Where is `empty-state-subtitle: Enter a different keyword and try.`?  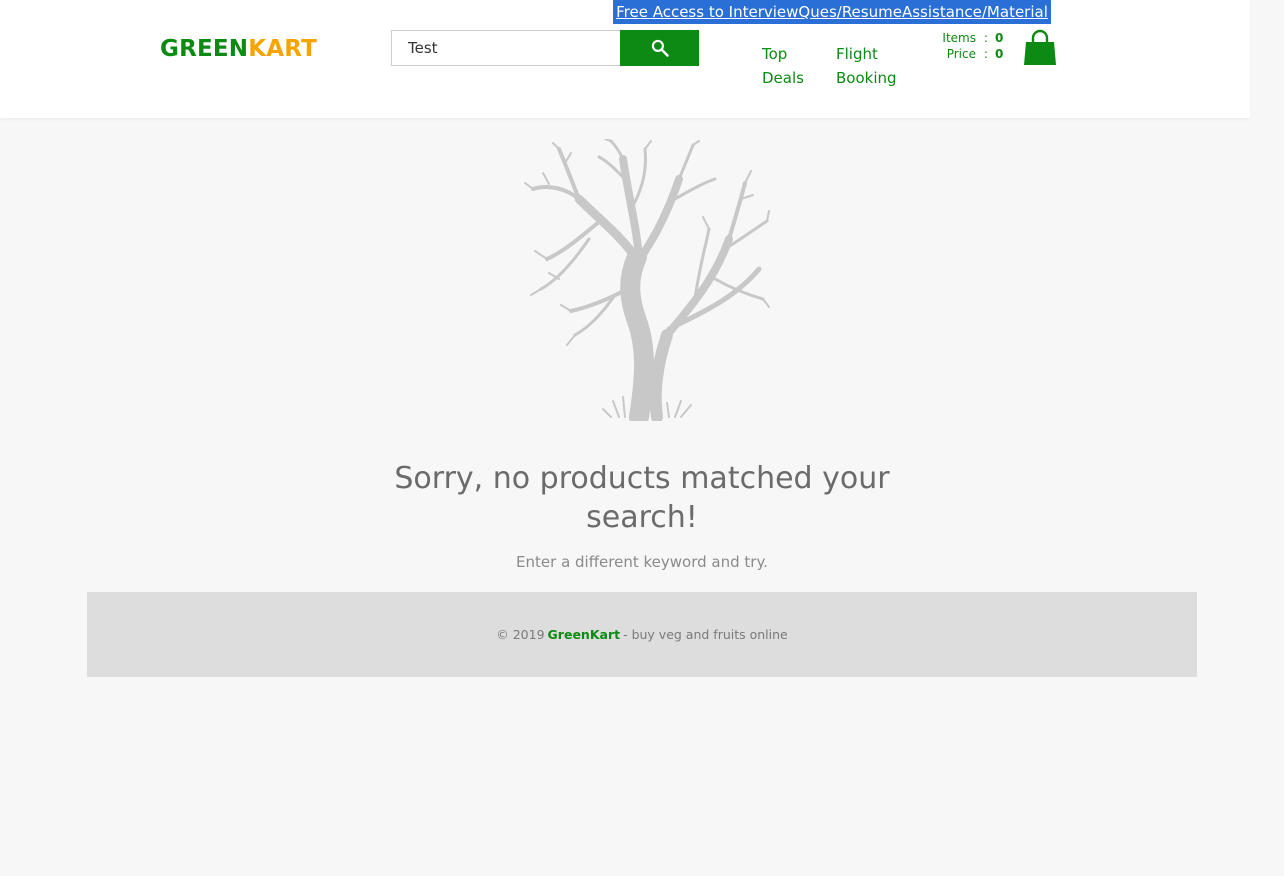
empty-state-subtitle: Enter a different keyword and try. is located at coordinates (642, 562).